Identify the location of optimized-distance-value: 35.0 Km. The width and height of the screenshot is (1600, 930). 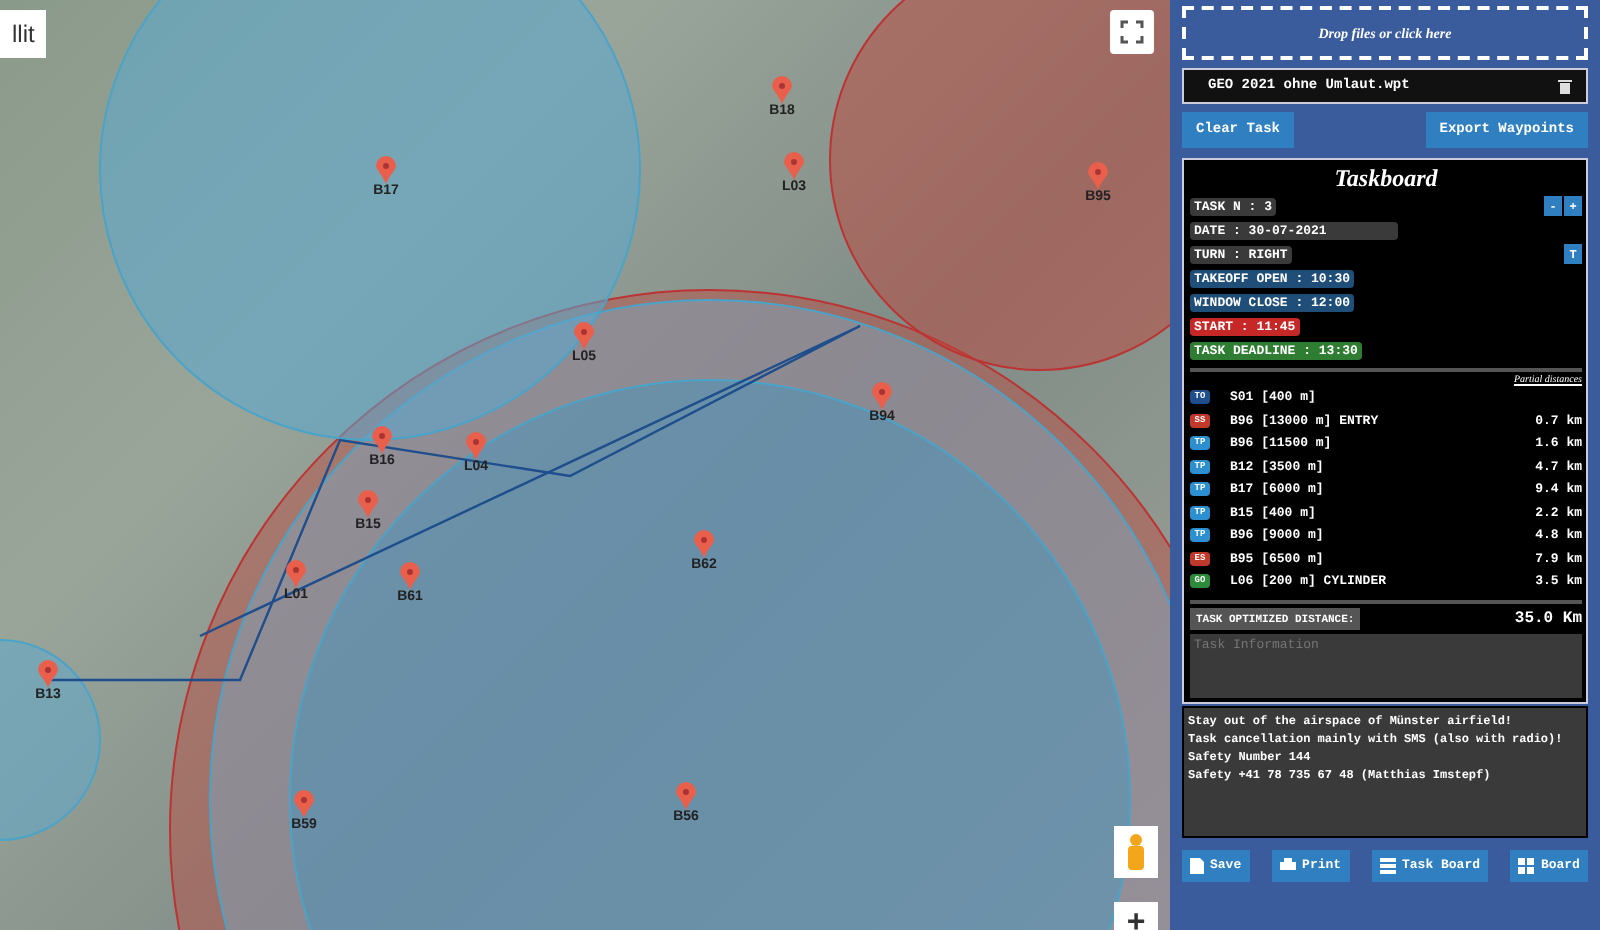
(1548, 618).